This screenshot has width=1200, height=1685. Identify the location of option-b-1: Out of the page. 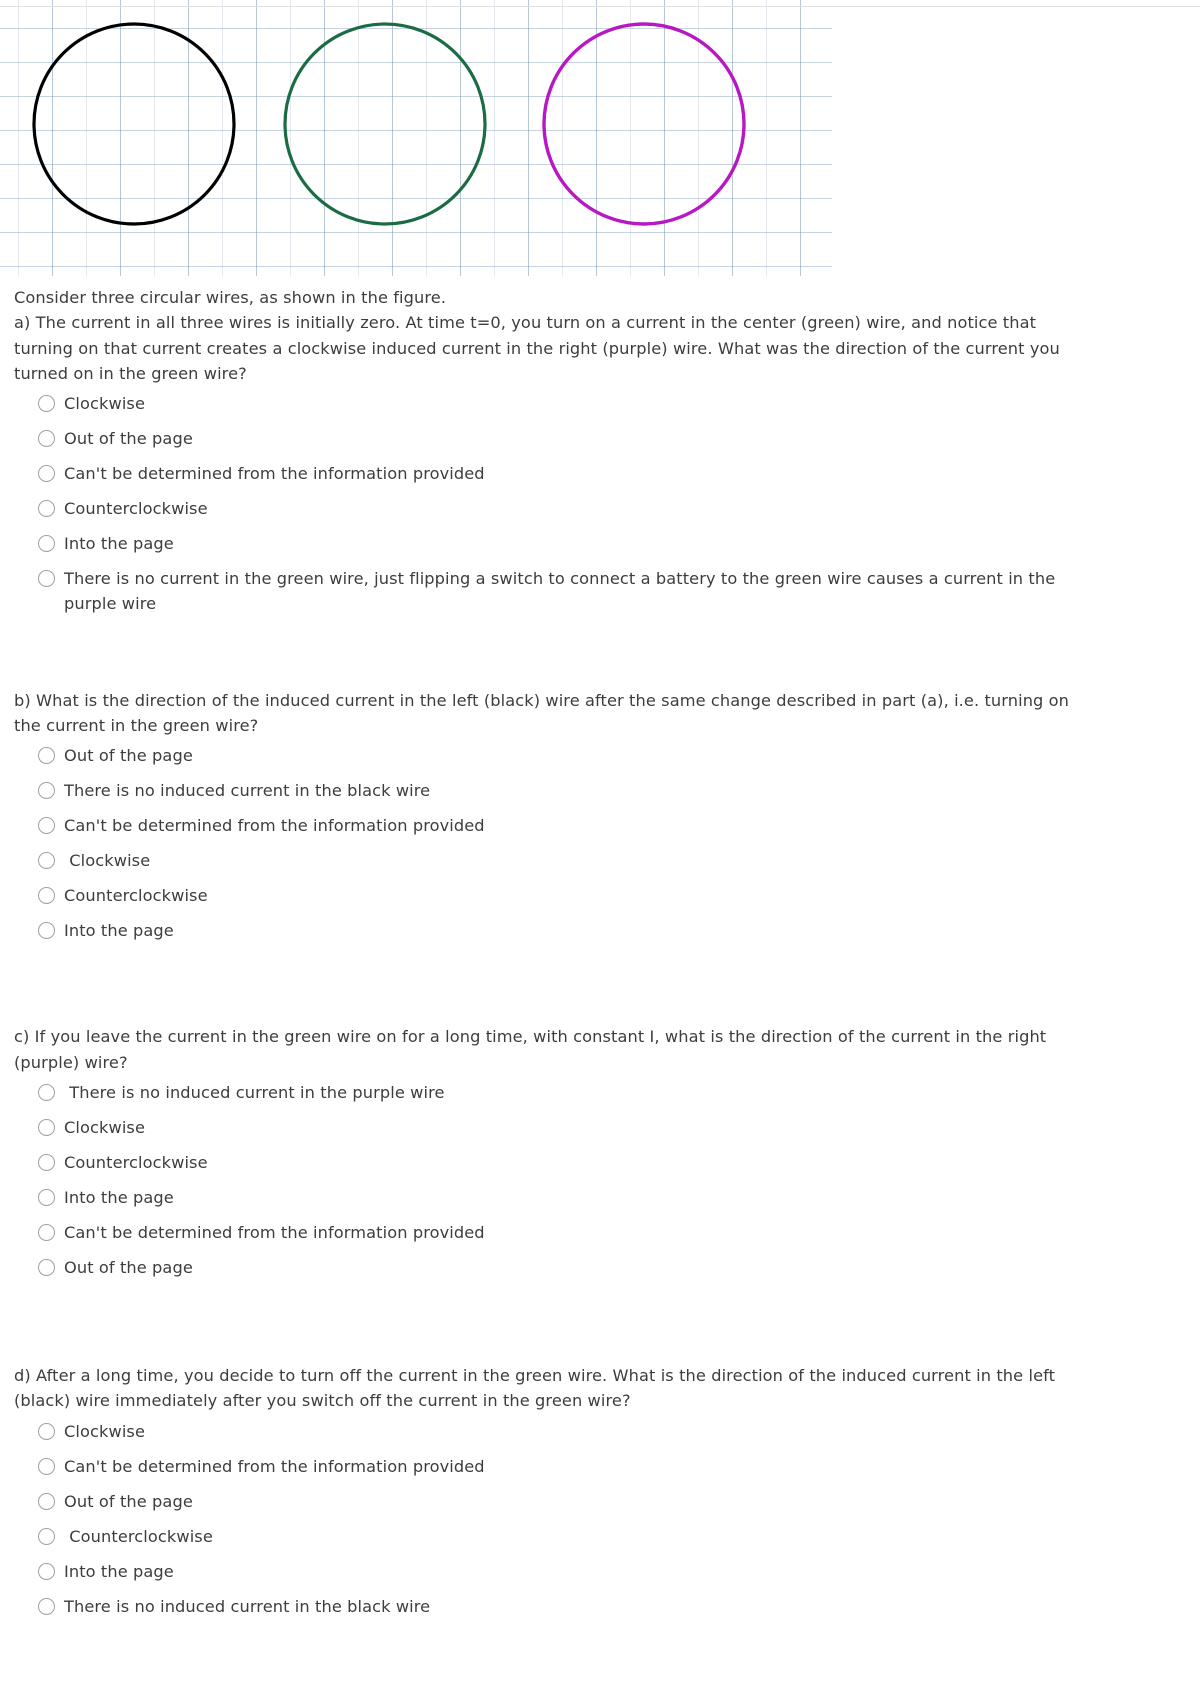
(551, 755).